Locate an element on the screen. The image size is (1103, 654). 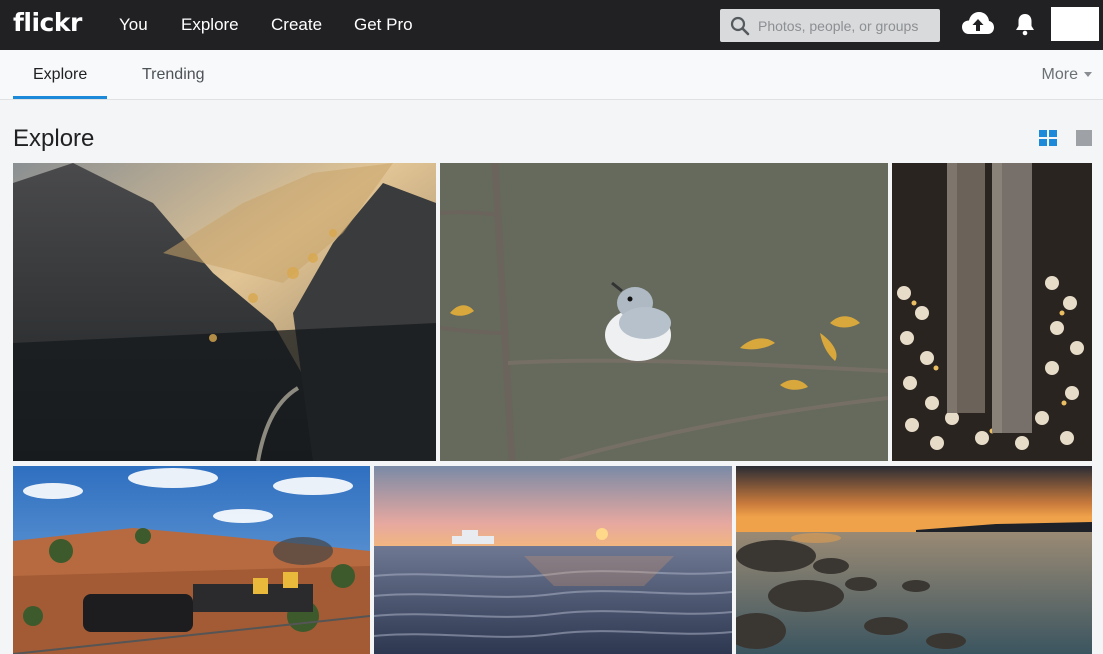
nav-you: You is located at coordinates (133, 25).